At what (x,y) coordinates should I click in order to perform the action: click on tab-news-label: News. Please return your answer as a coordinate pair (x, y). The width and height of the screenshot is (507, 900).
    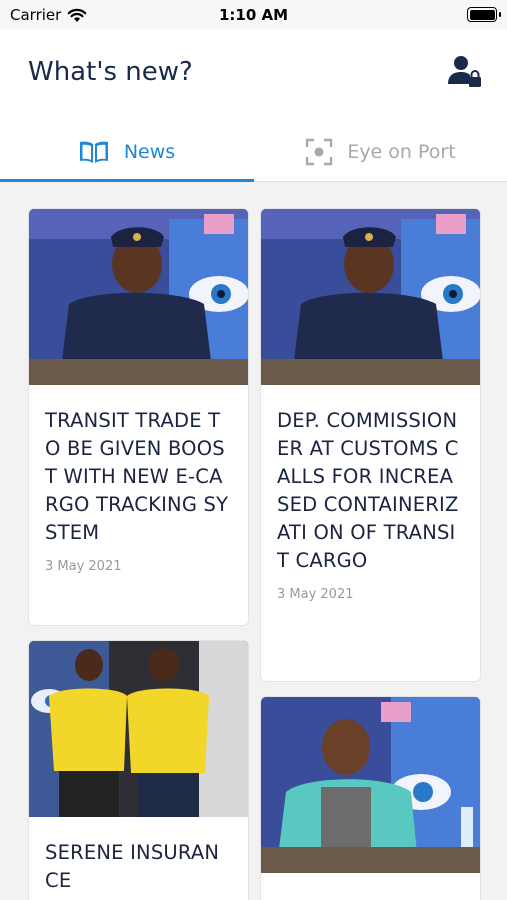
    Looking at the image, I should click on (149, 152).